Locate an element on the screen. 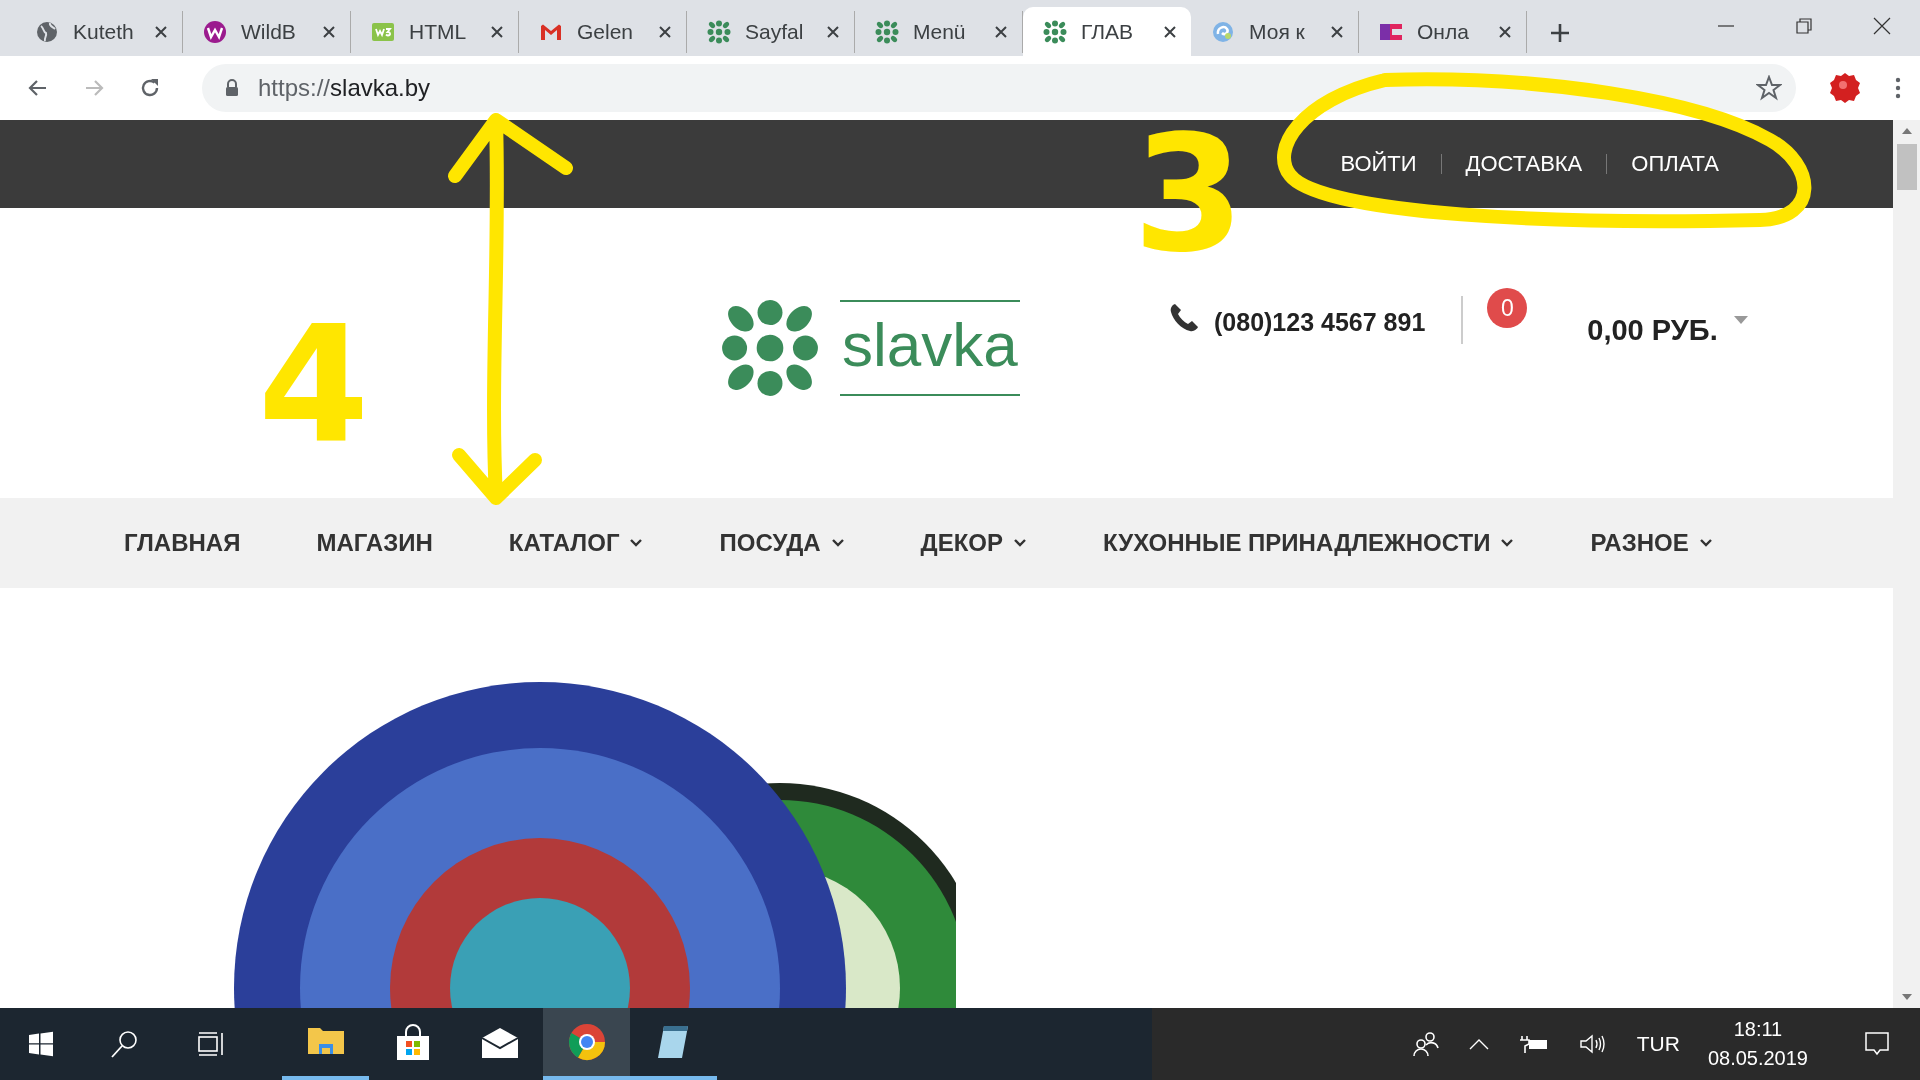 This screenshot has width=1920, height=1080. browser-tab: HTML is located at coordinates (435, 32).